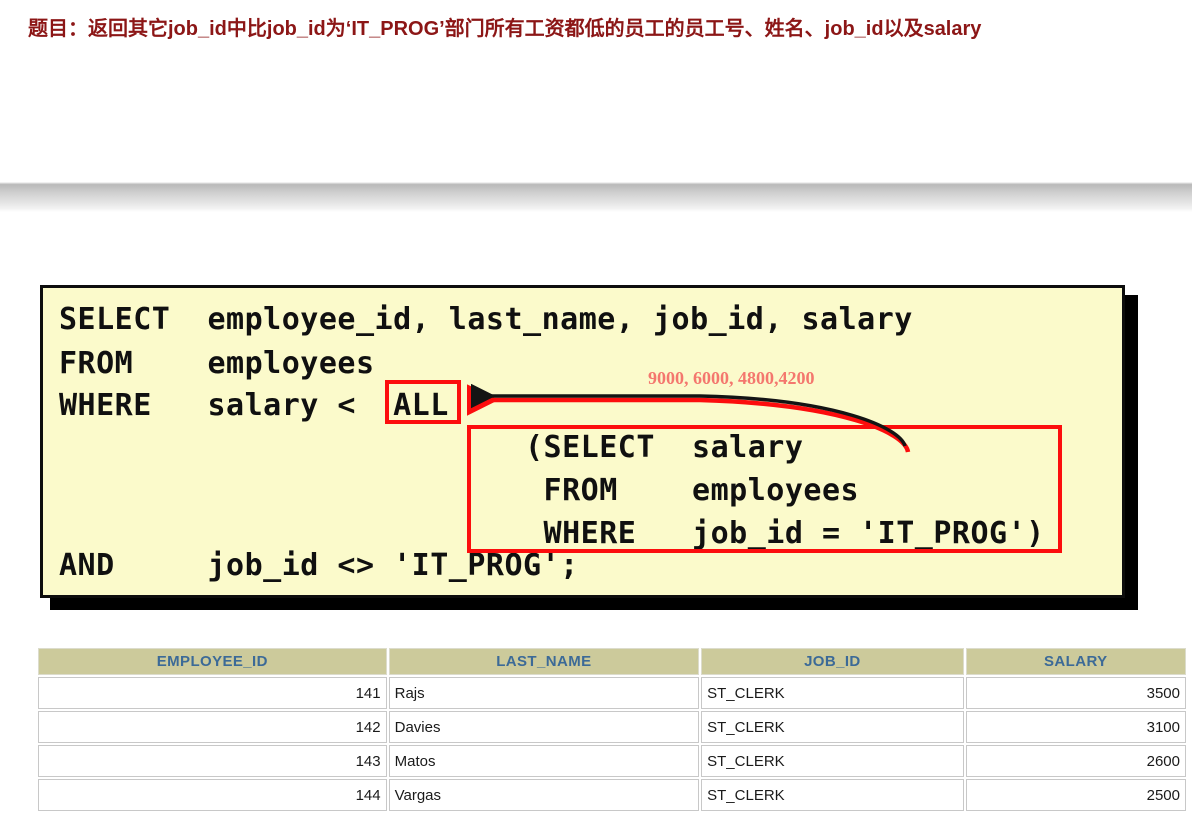  What do you see at coordinates (1075, 661) in the screenshot?
I see `column-header-salary: SALARY` at bounding box center [1075, 661].